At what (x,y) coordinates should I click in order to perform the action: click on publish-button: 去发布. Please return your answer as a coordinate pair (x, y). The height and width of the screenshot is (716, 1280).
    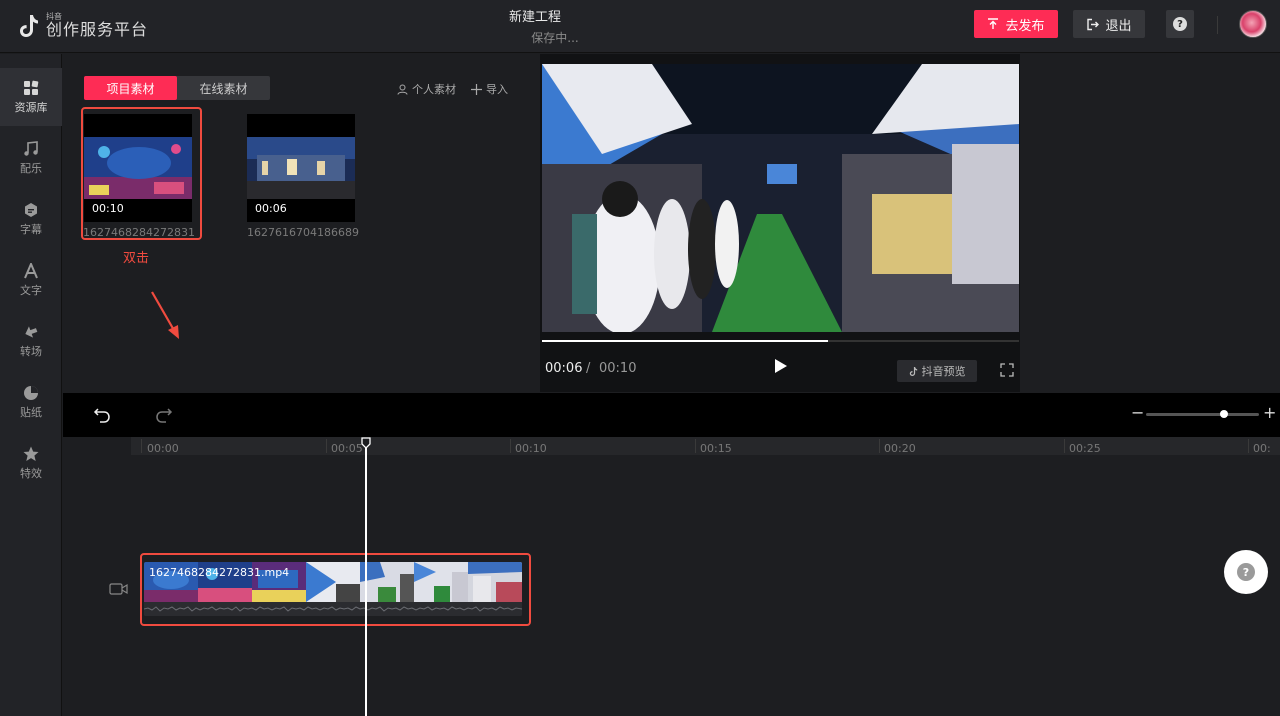
    Looking at the image, I should click on (1016, 24).